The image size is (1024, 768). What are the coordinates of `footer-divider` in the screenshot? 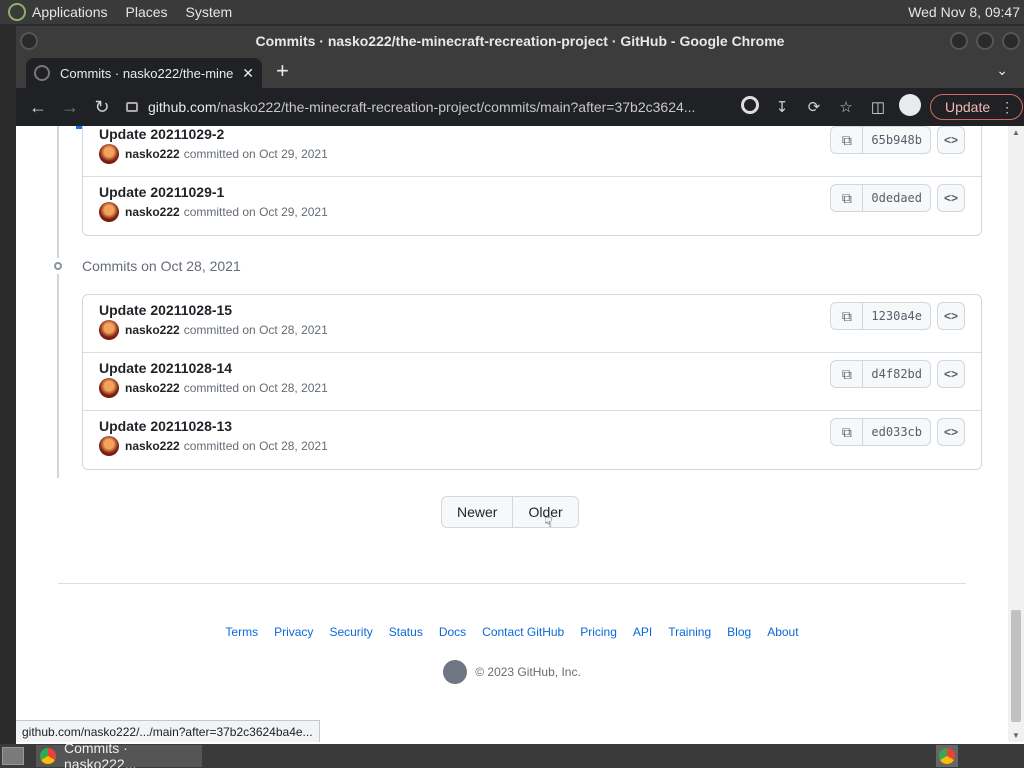 It's located at (512, 583).